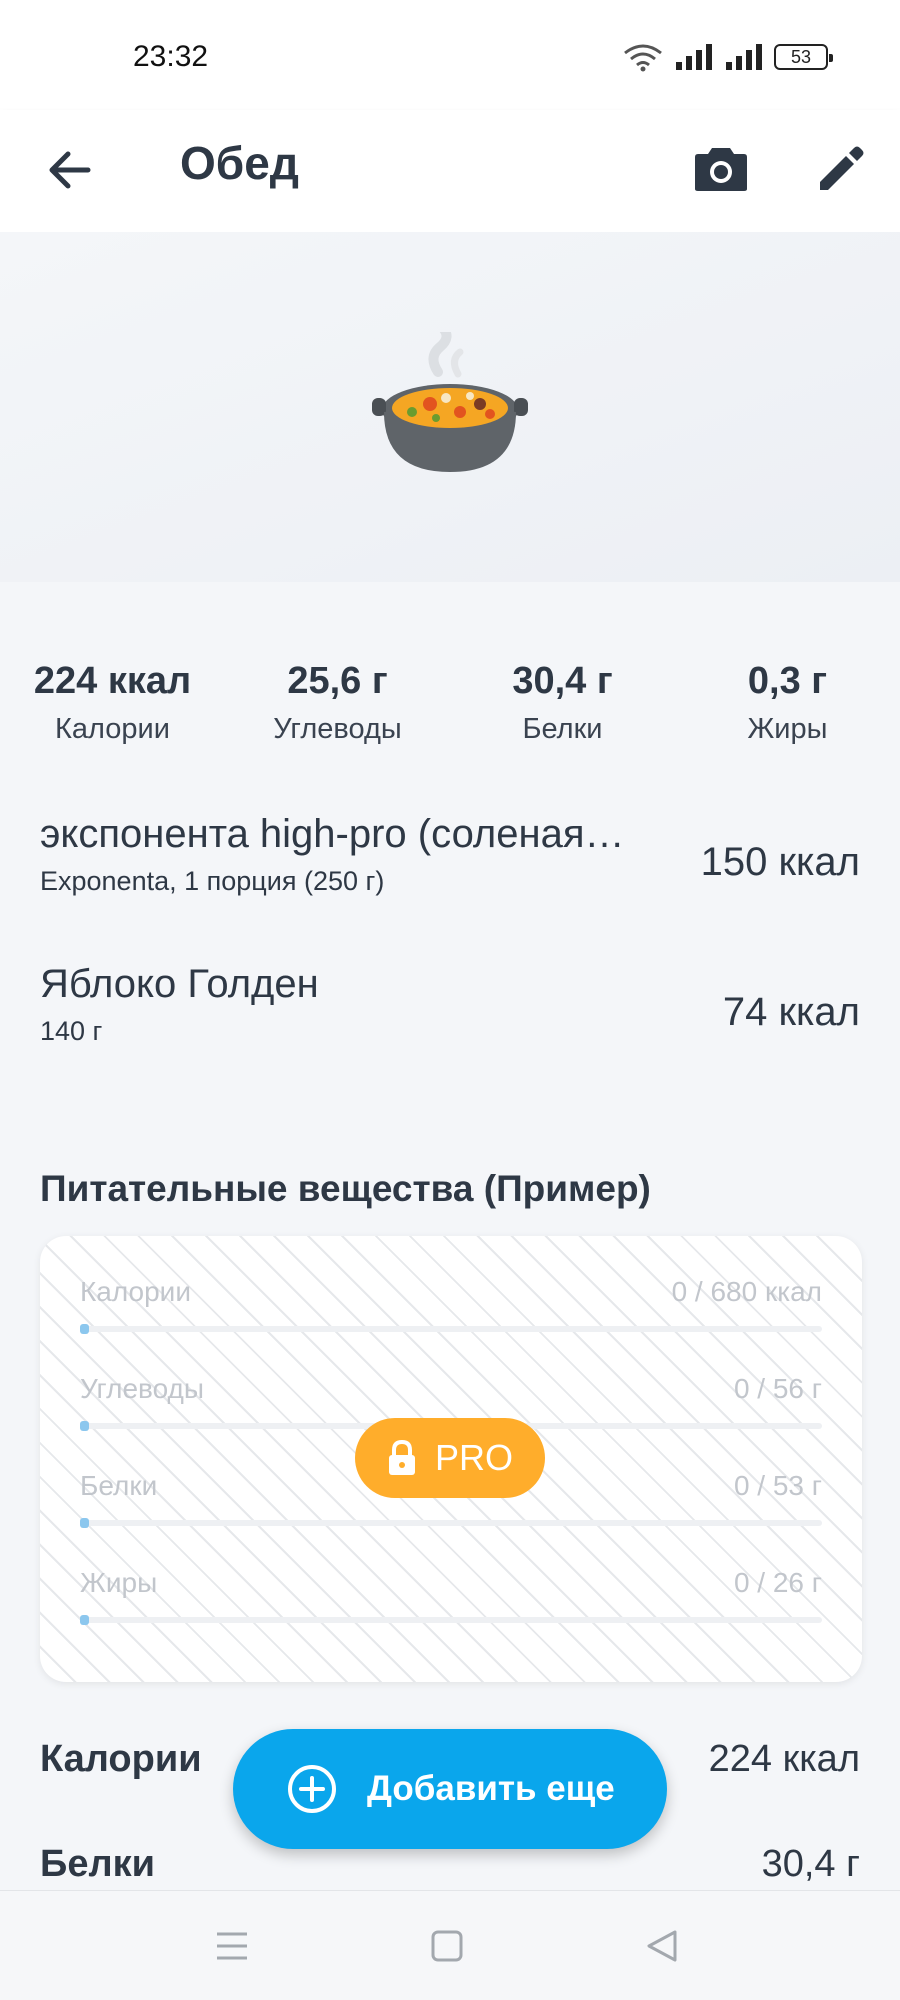  I want to click on battery-level: 53, so click(801, 56).